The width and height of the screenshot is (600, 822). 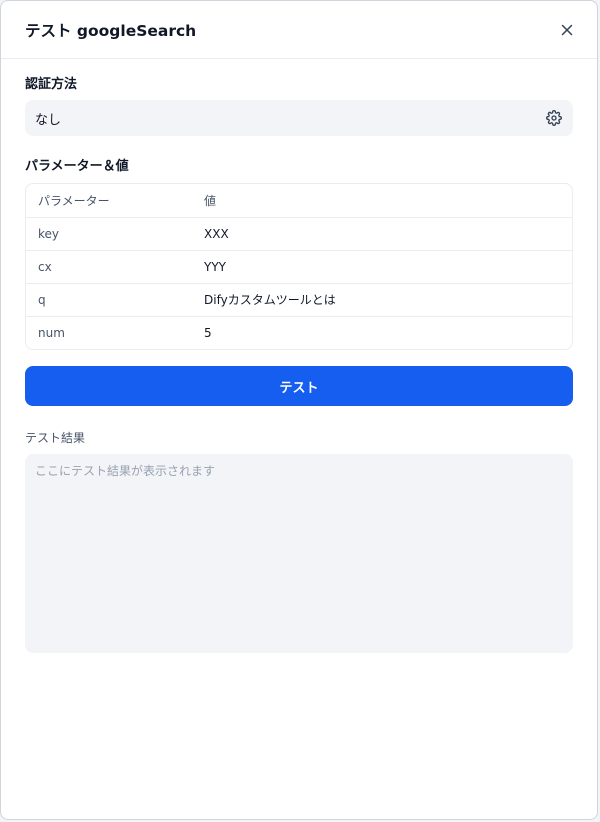 I want to click on auth-method-label: 認証方法, so click(x=51, y=84).